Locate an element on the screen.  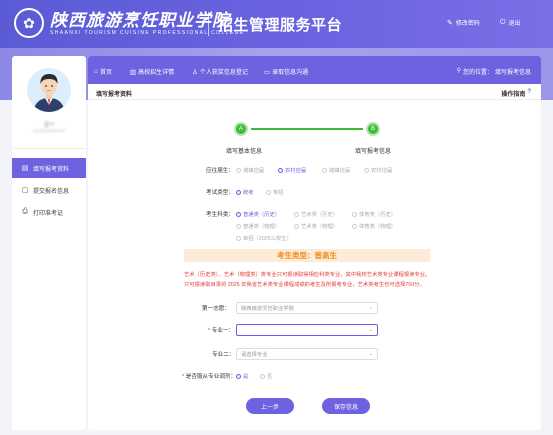
sidebar-item-fill-info: ▤ 填写报考资料 is located at coordinates (49, 168).